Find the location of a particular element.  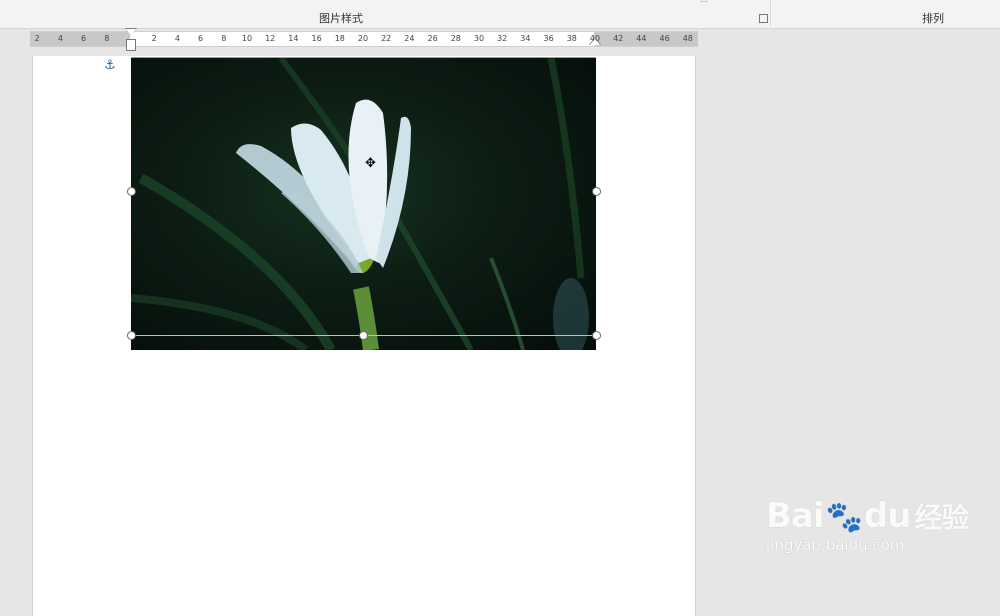

ribbon-faint-label: ⊡ is located at coordinates (704, 2).